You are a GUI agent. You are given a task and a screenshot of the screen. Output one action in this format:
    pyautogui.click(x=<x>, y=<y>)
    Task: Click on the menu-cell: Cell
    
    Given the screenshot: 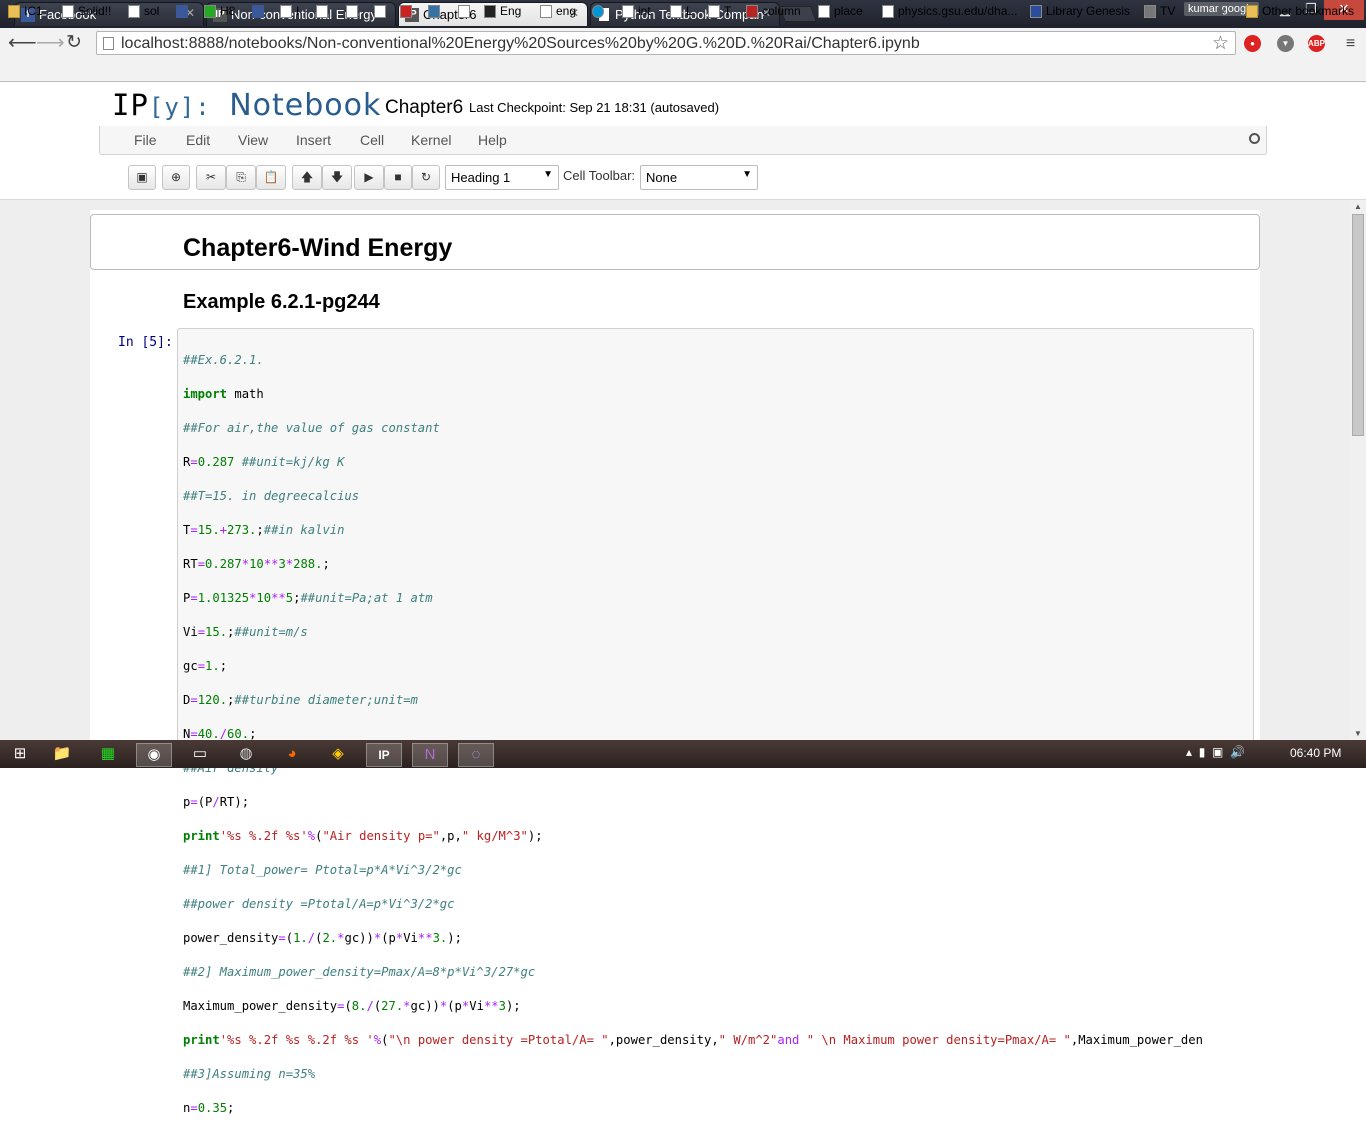 What is the action you would take?
    pyautogui.click(x=372, y=140)
    